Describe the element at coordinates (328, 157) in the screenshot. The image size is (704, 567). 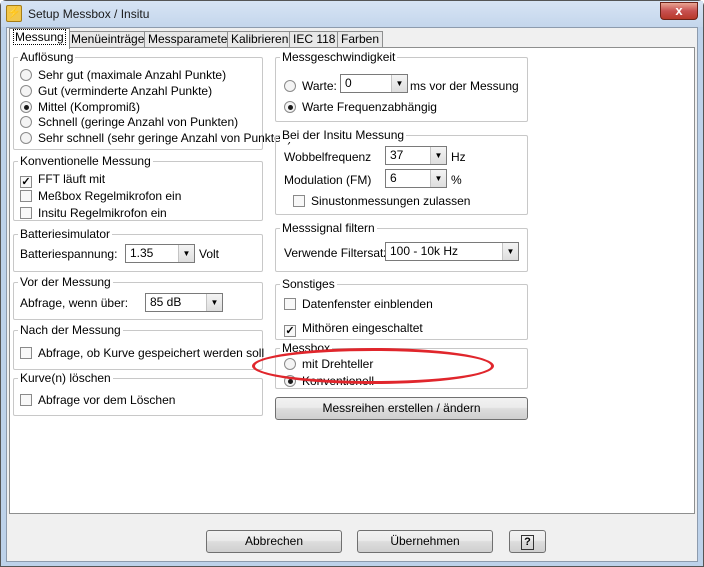
I see `wobbelfrequenz-label: Wobbelfrequenz` at that location.